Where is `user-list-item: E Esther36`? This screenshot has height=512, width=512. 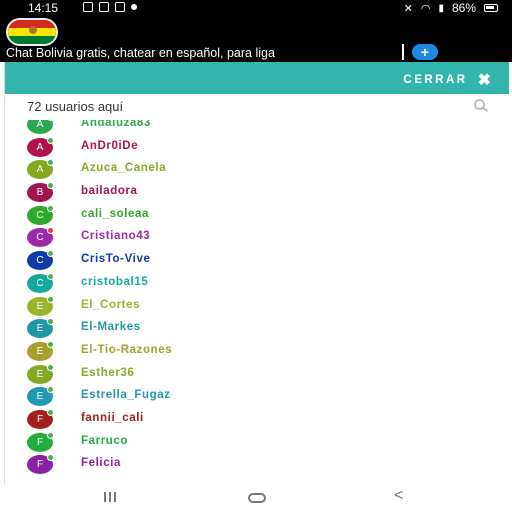
user-list-item: E Esther36 is located at coordinates (257, 375).